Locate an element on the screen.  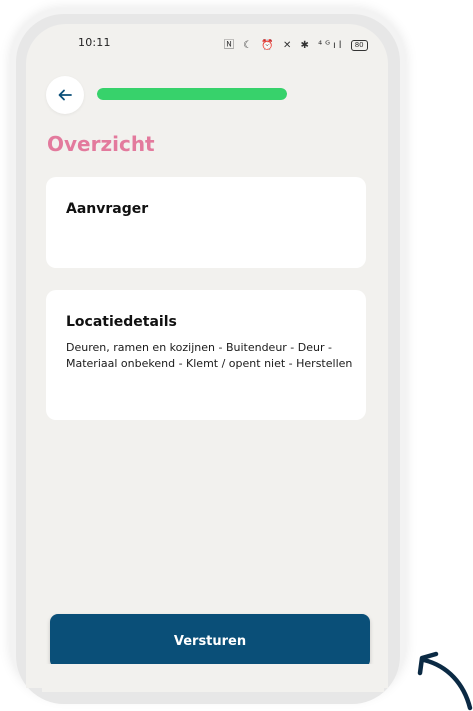
page-title: Overzicht is located at coordinates (101, 144).